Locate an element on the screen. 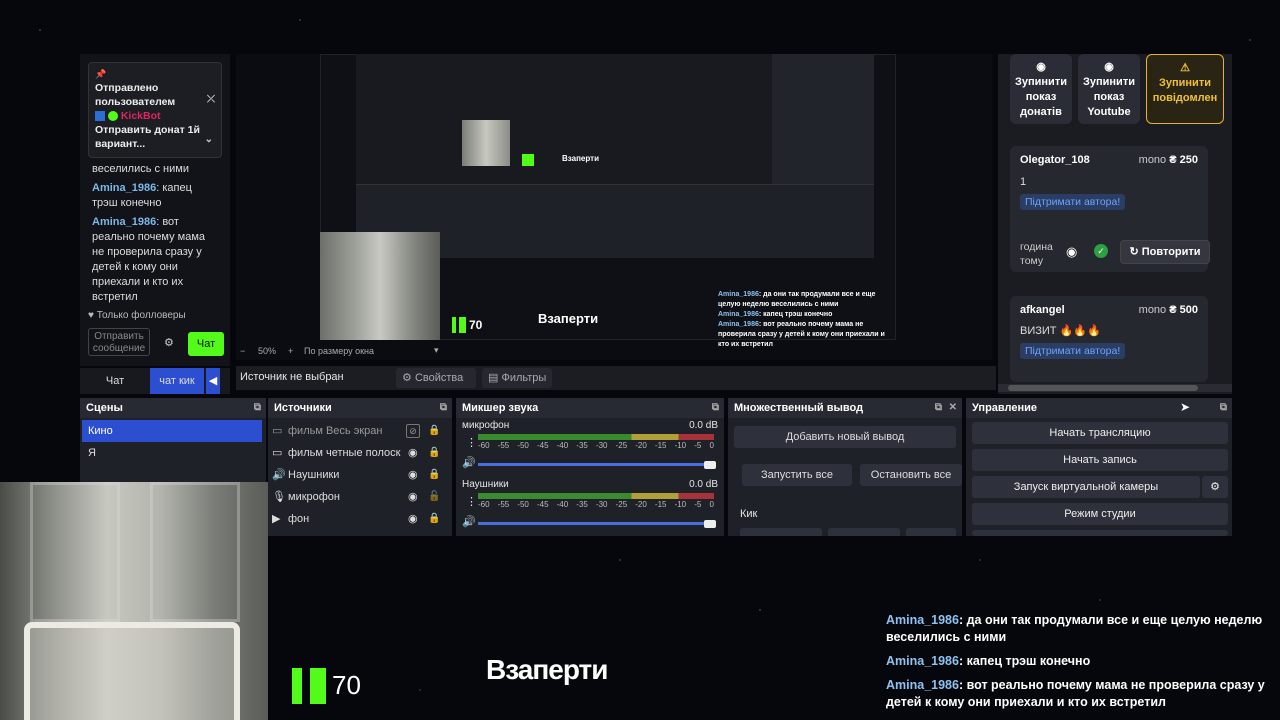 Image resolution: width=1280 pixels, height=720 pixels. properties-button: ⚙ Свойства is located at coordinates (436, 378).